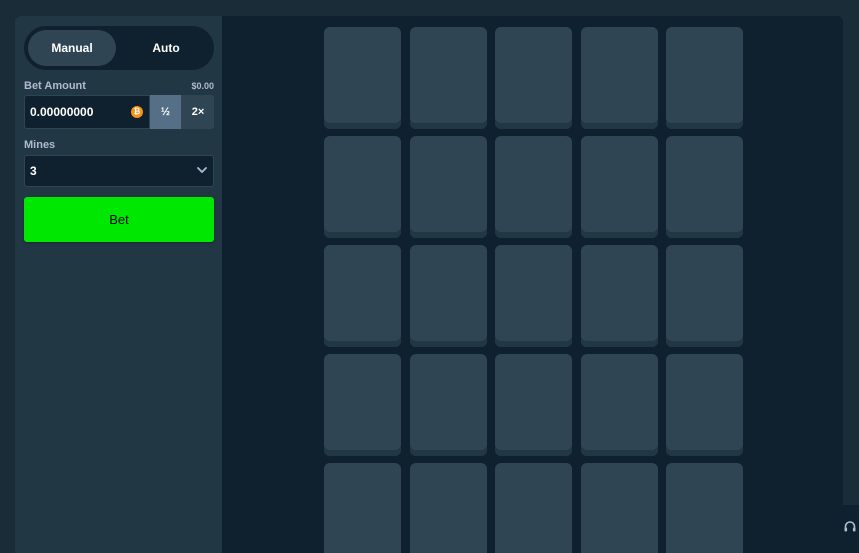 The width and height of the screenshot is (859, 553). Describe the element at coordinates (202, 170) in the screenshot. I see `chevron-down-icon` at that location.